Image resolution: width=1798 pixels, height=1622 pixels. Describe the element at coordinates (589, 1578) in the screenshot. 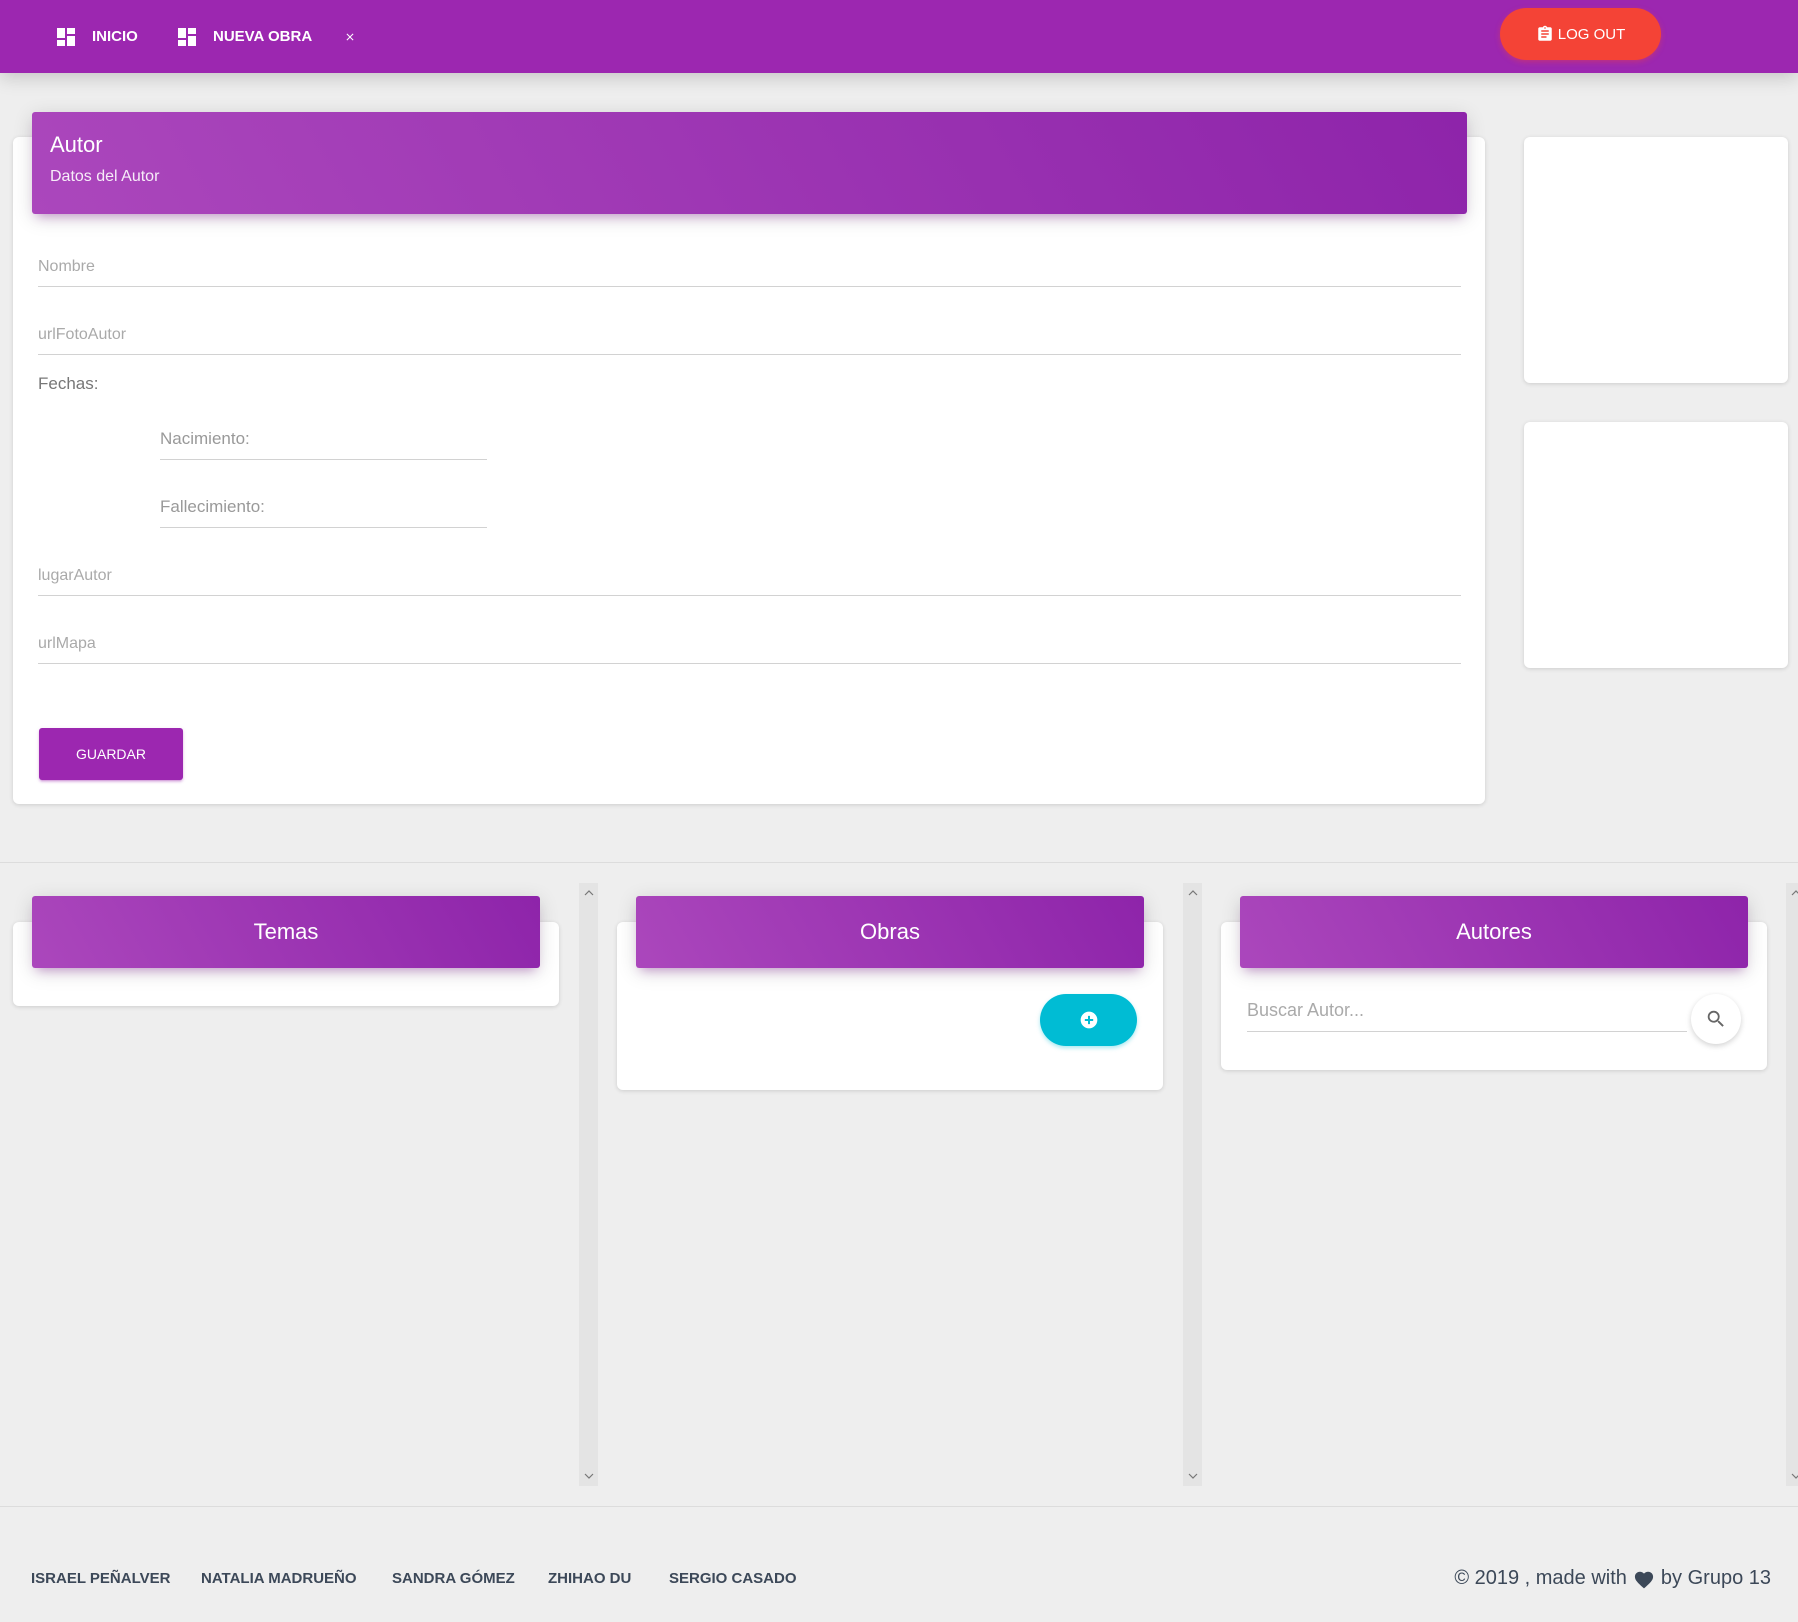

I see `footer-link-zhihao: ZHIHAO DU` at that location.